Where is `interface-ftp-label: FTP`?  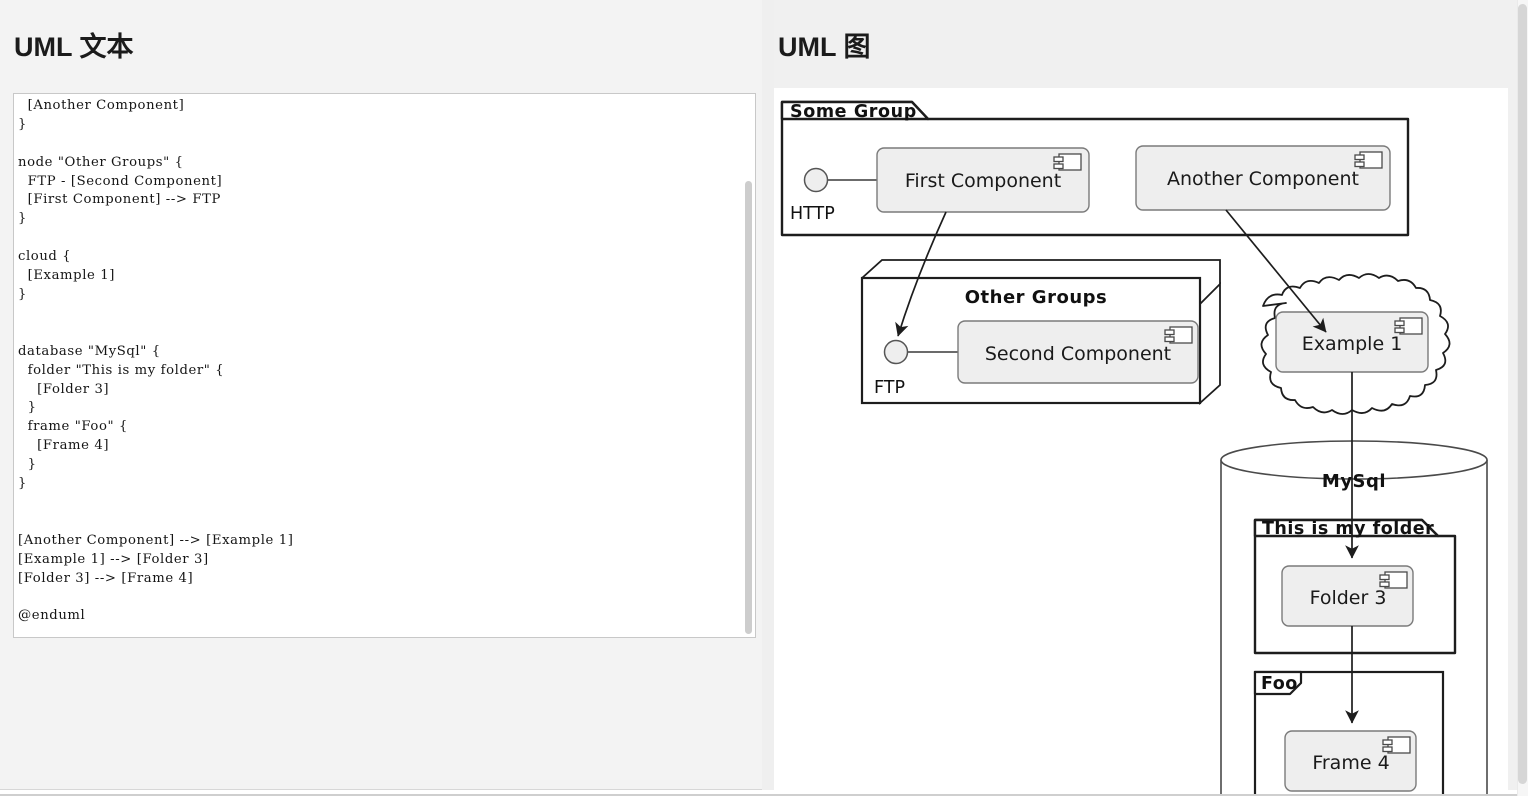
interface-ftp-label: FTP is located at coordinates (889, 388).